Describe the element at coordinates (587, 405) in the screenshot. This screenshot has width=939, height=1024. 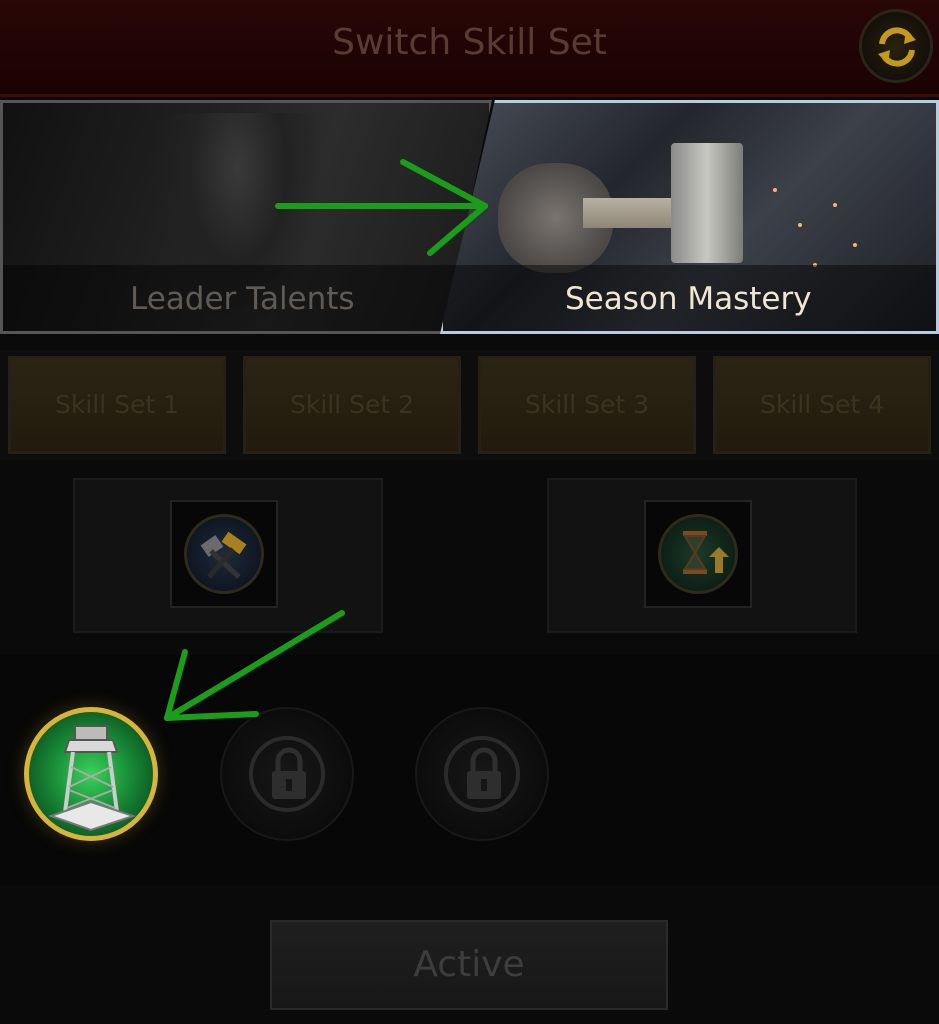
I see `skill-set-3-button: Skill Set 3` at that location.